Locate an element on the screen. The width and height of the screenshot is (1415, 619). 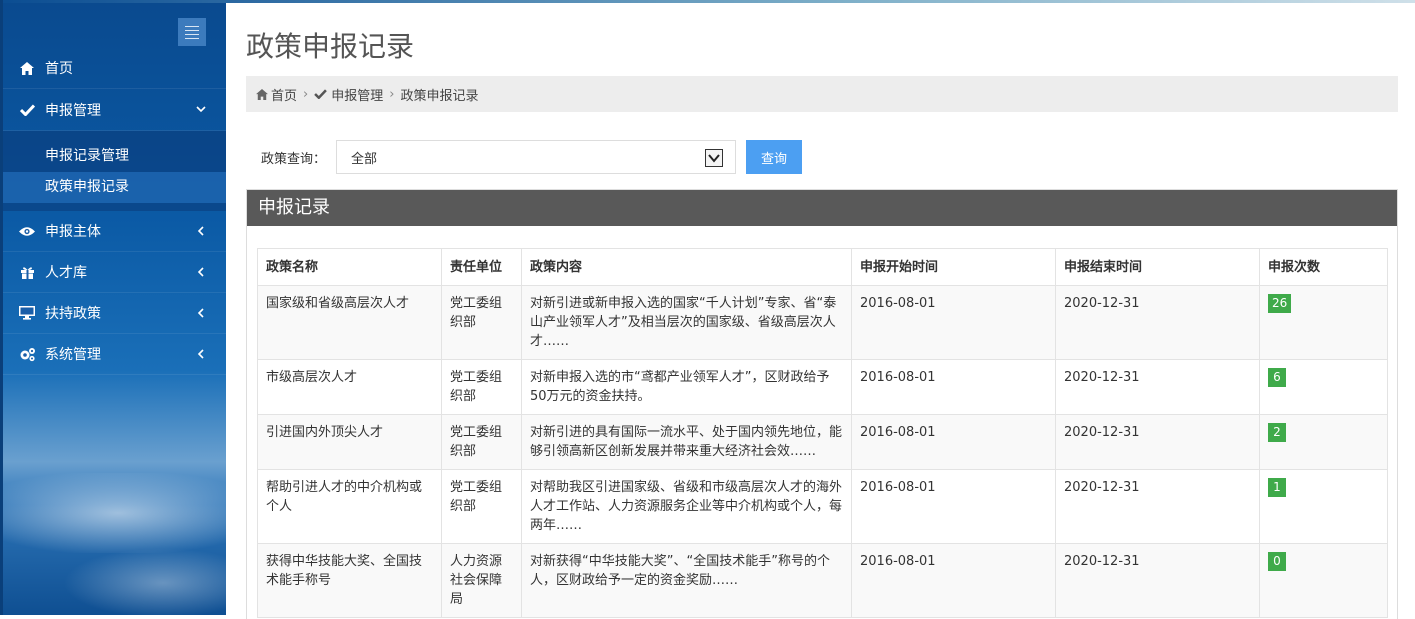
cell-count: 1 is located at coordinates (1323, 506).